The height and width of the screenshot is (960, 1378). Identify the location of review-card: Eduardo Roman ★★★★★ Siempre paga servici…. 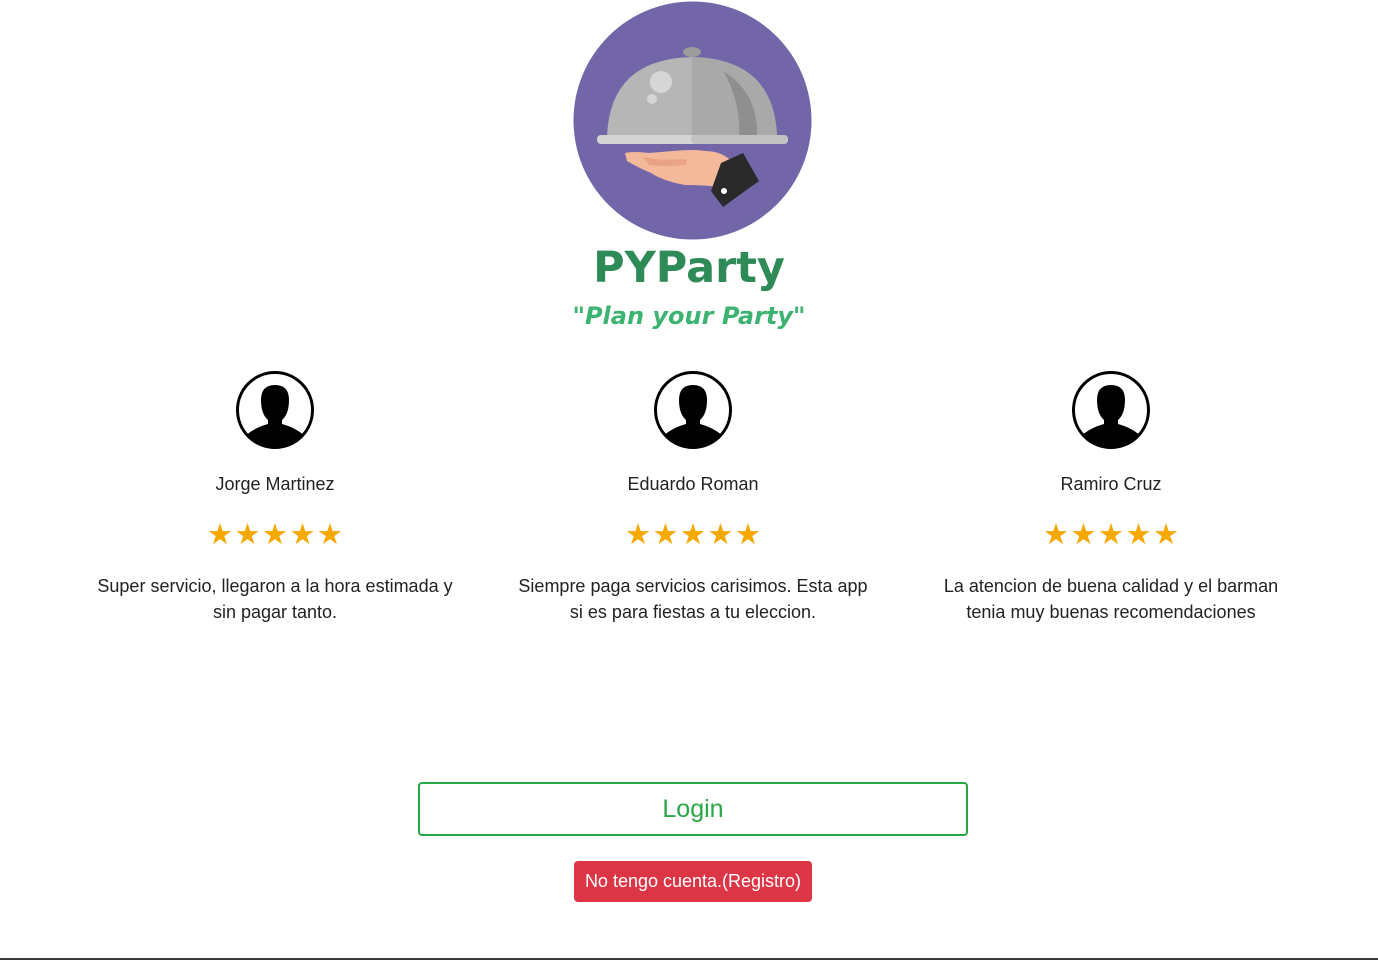
(693, 497).